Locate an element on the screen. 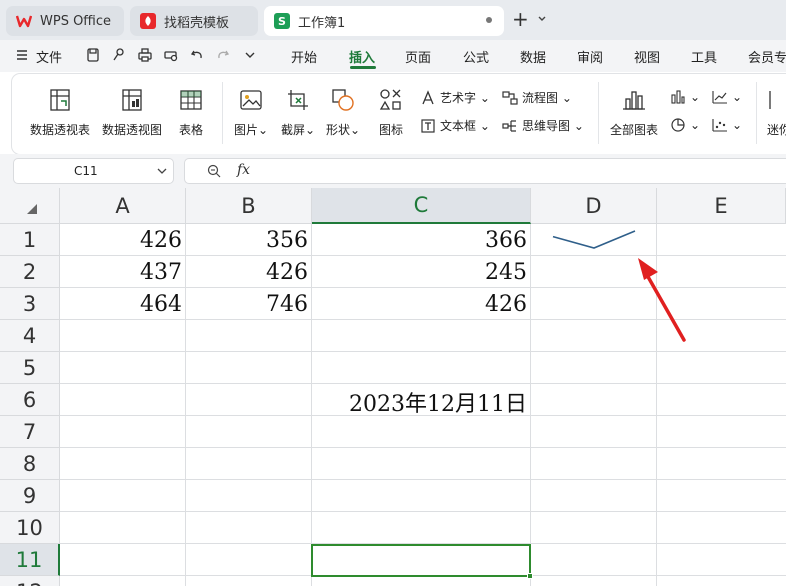  menu-view: 视图 is located at coordinates (647, 56).